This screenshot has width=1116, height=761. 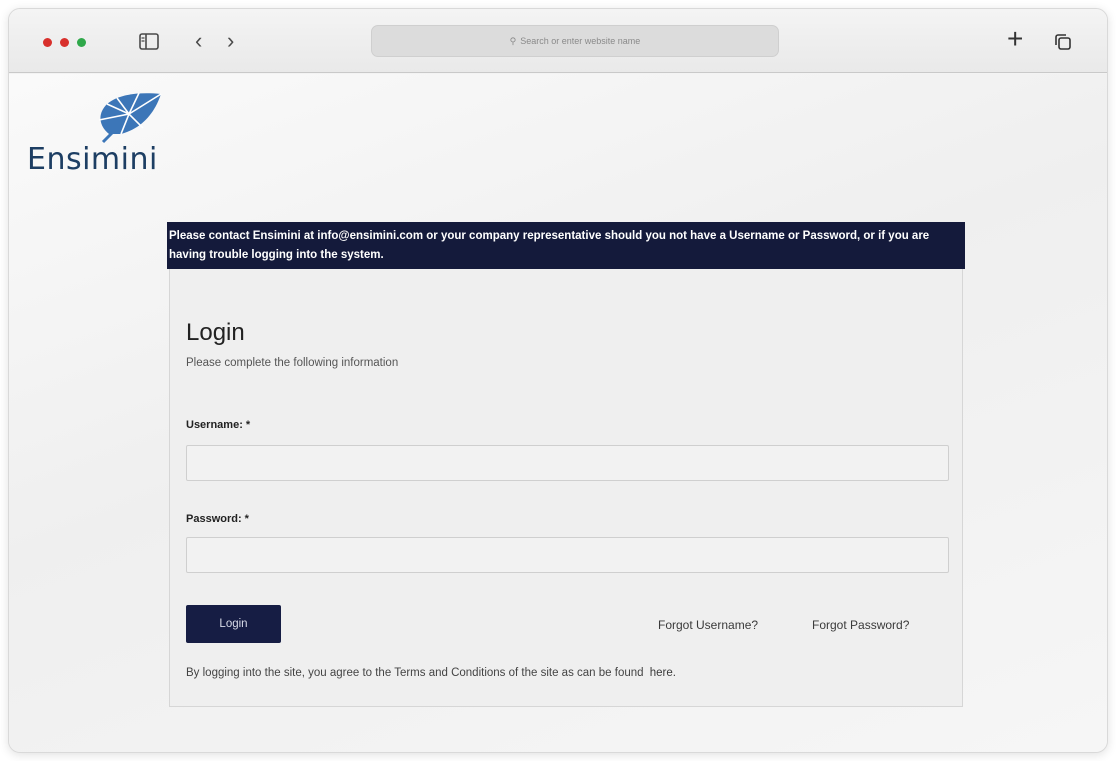 What do you see at coordinates (92, 159) in the screenshot?
I see `brand-name: Ensimini` at bounding box center [92, 159].